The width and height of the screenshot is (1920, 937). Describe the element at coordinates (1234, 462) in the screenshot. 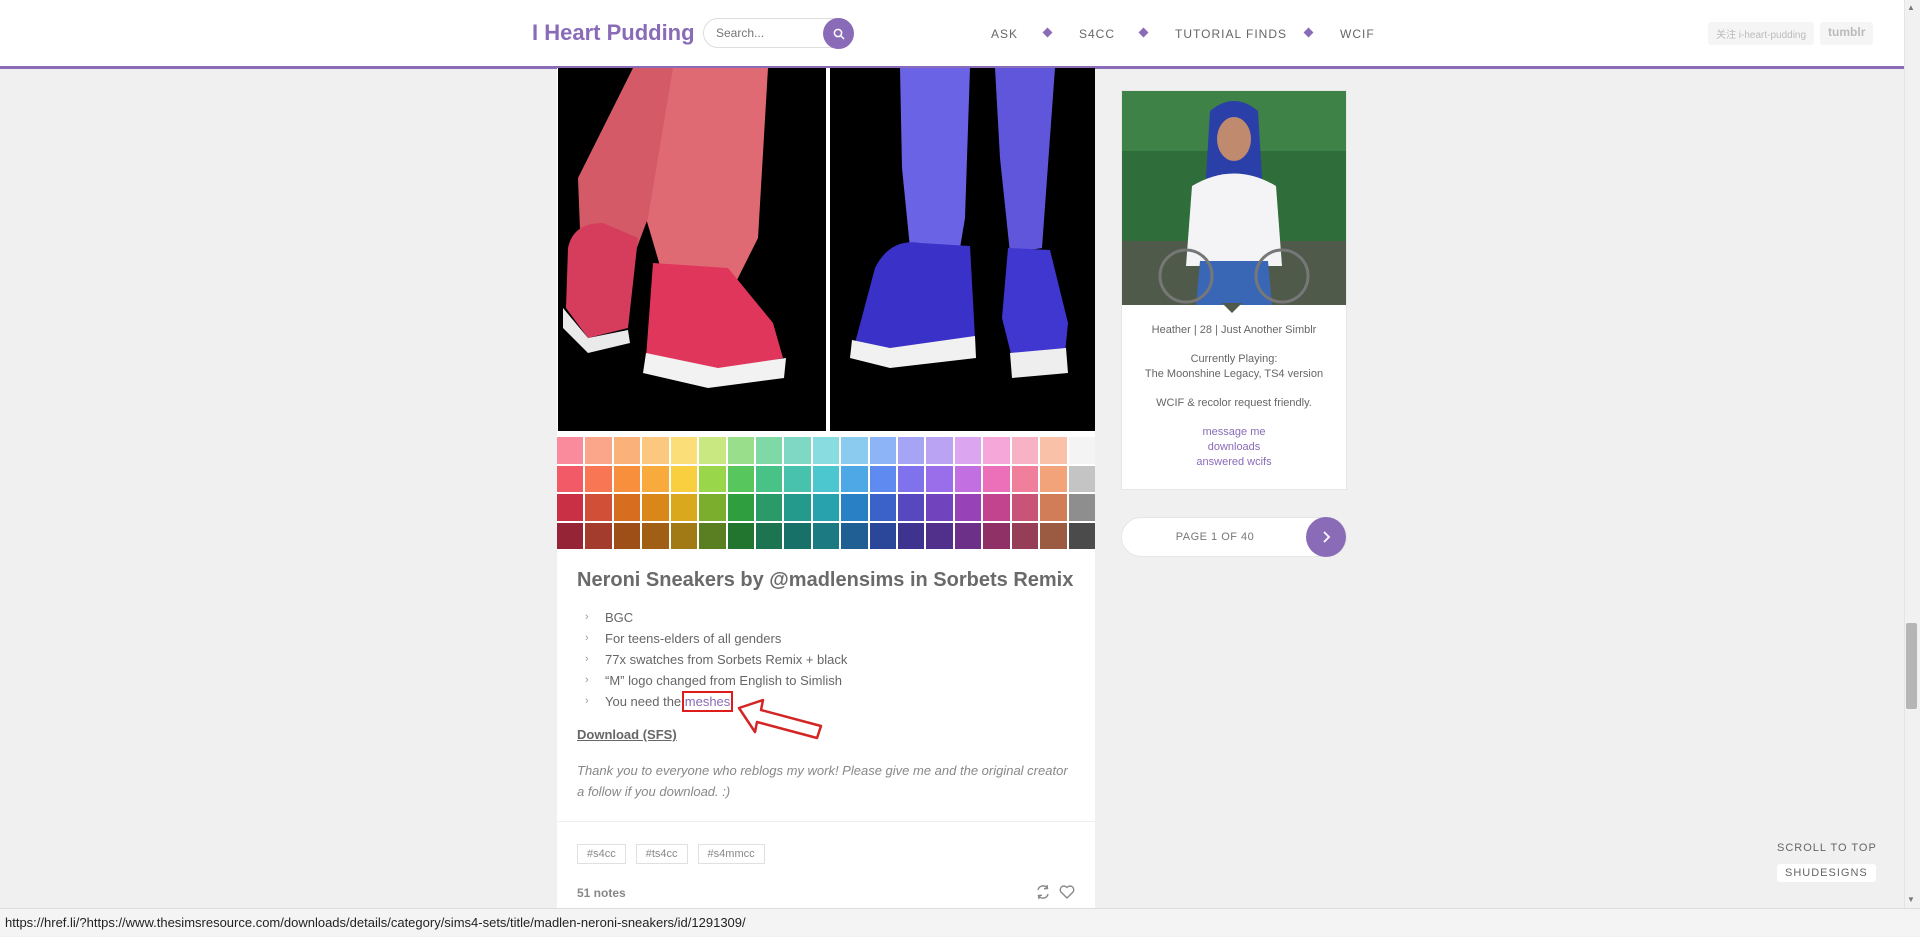

I see `answered-wcifs-link: answered wcifs` at that location.